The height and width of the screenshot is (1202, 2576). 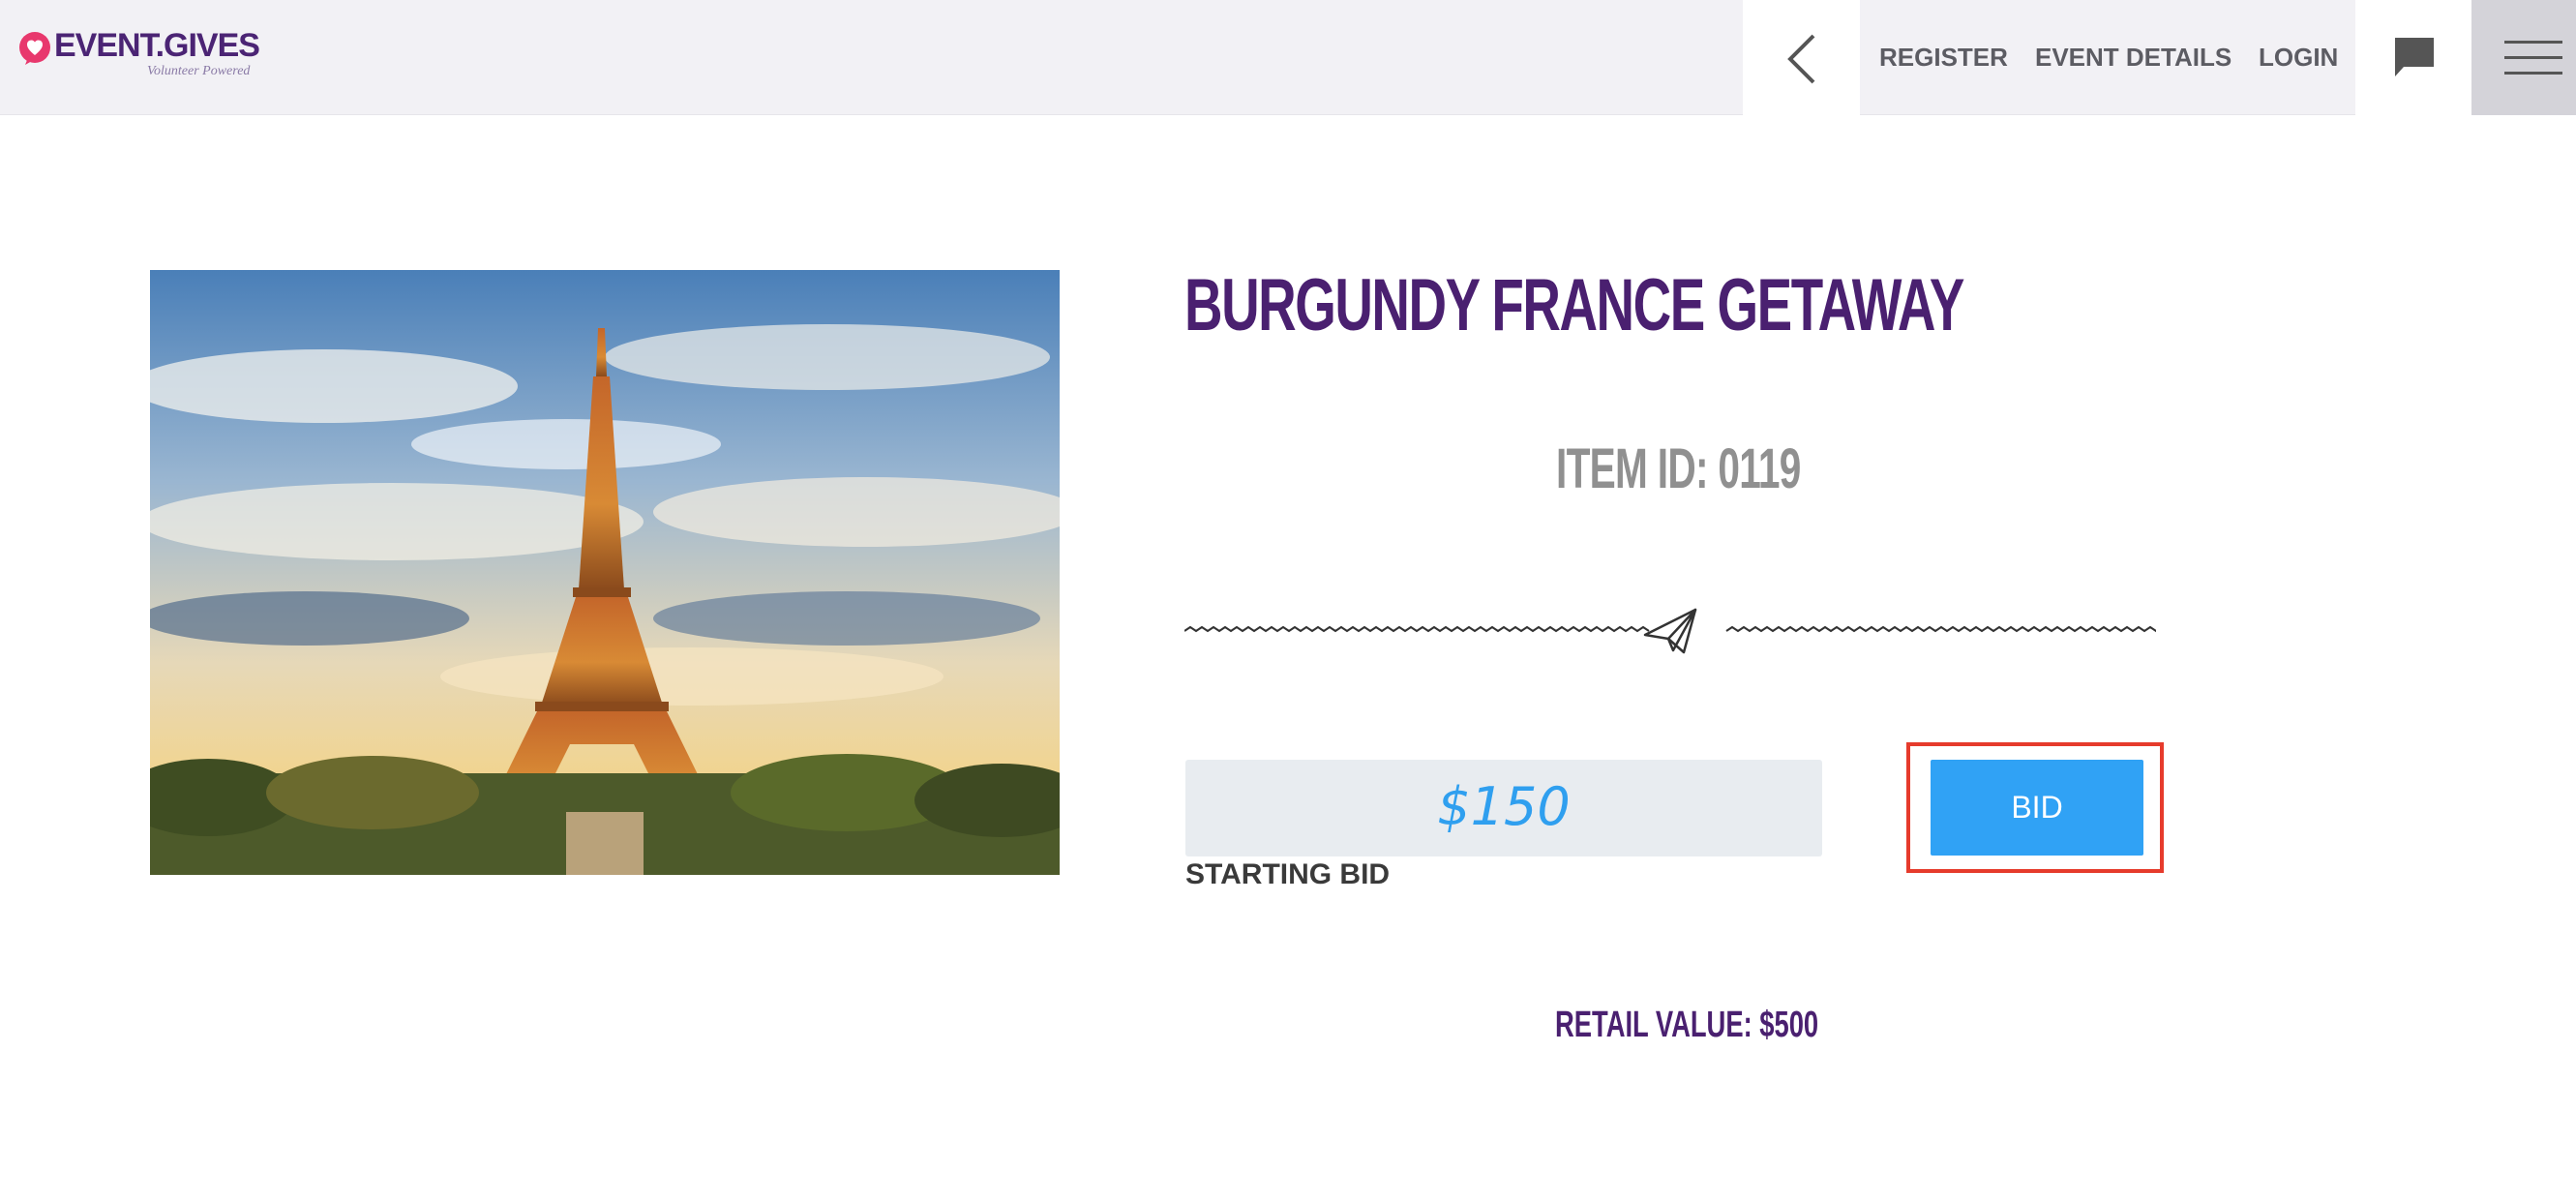 I want to click on nav-register-link: REGISTER, so click(x=1943, y=58).